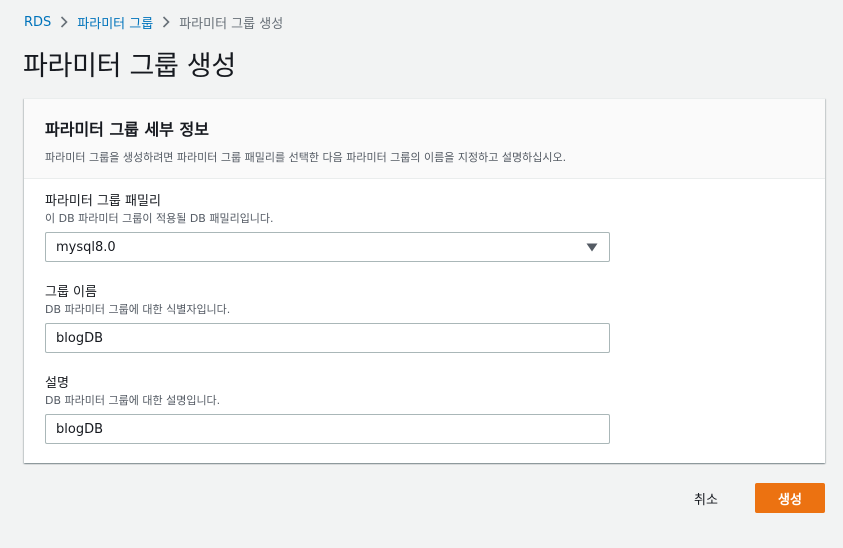 This screenshot has height=548, width=843. What do you see at coordinates (103, 201) in the screenshot?
I see `family-label: 파라미터 그룹 패밀리` at bounding box center [103, 201].